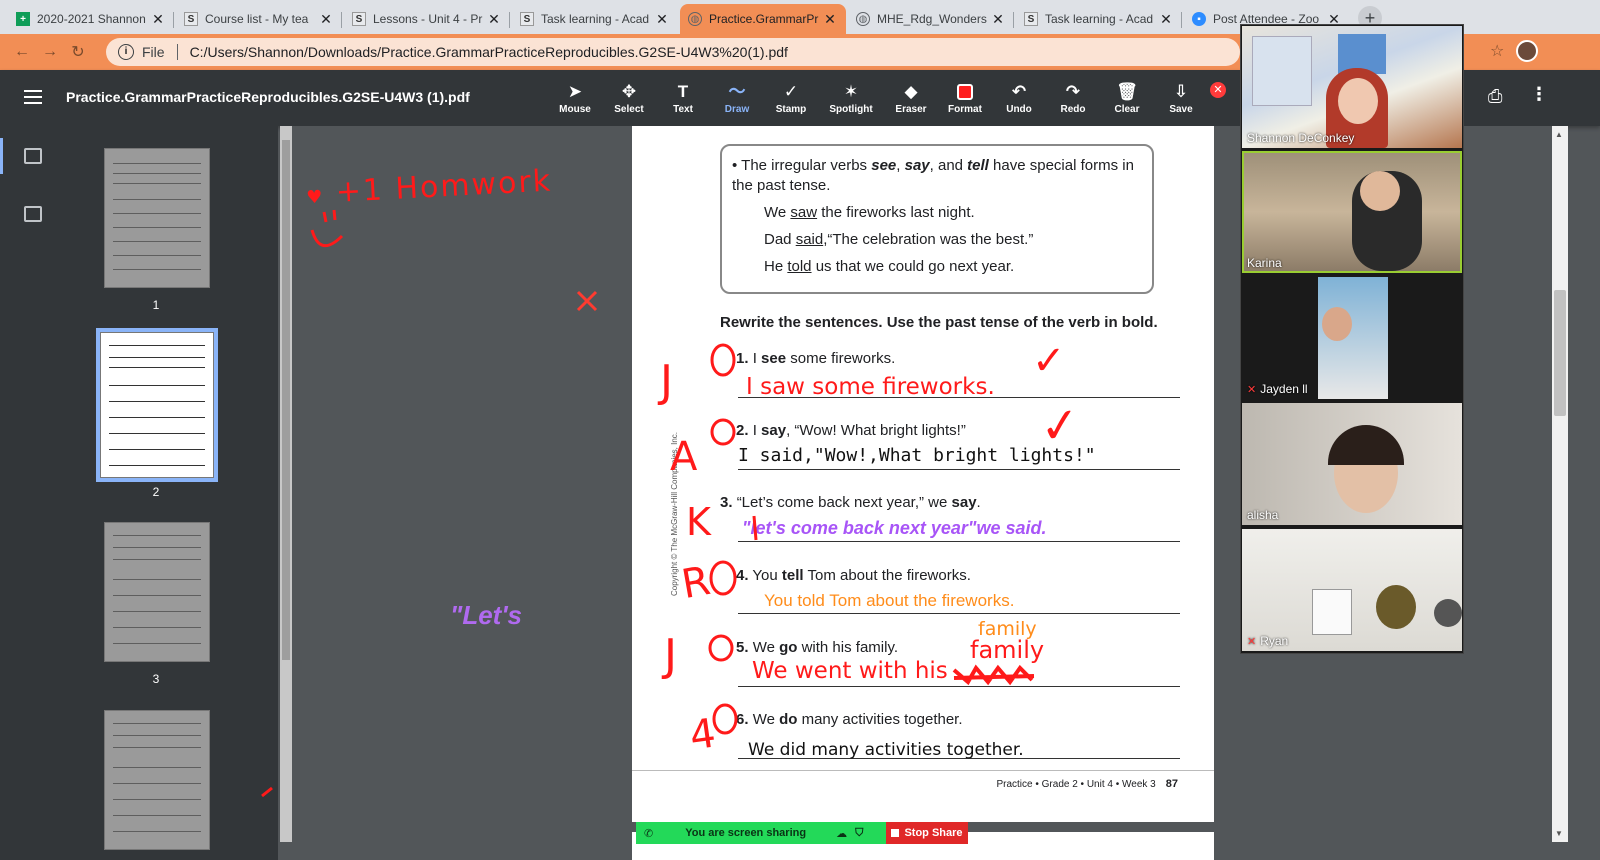 The height and width of the screenshot is (860, 1600). I want to click on cloud-icon: ☁, so click(842, 833).